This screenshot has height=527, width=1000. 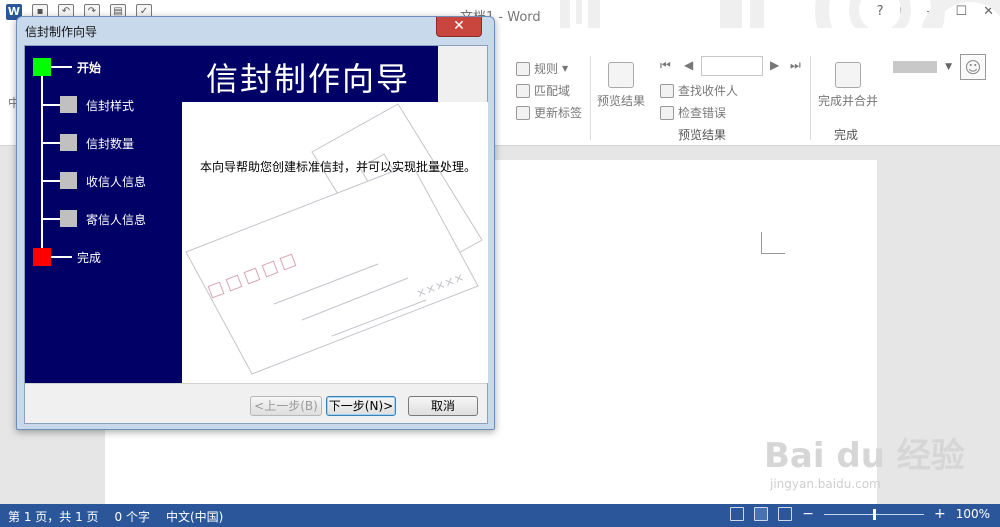 I want to click on update-labels-icon, so click(x=523, y=112).